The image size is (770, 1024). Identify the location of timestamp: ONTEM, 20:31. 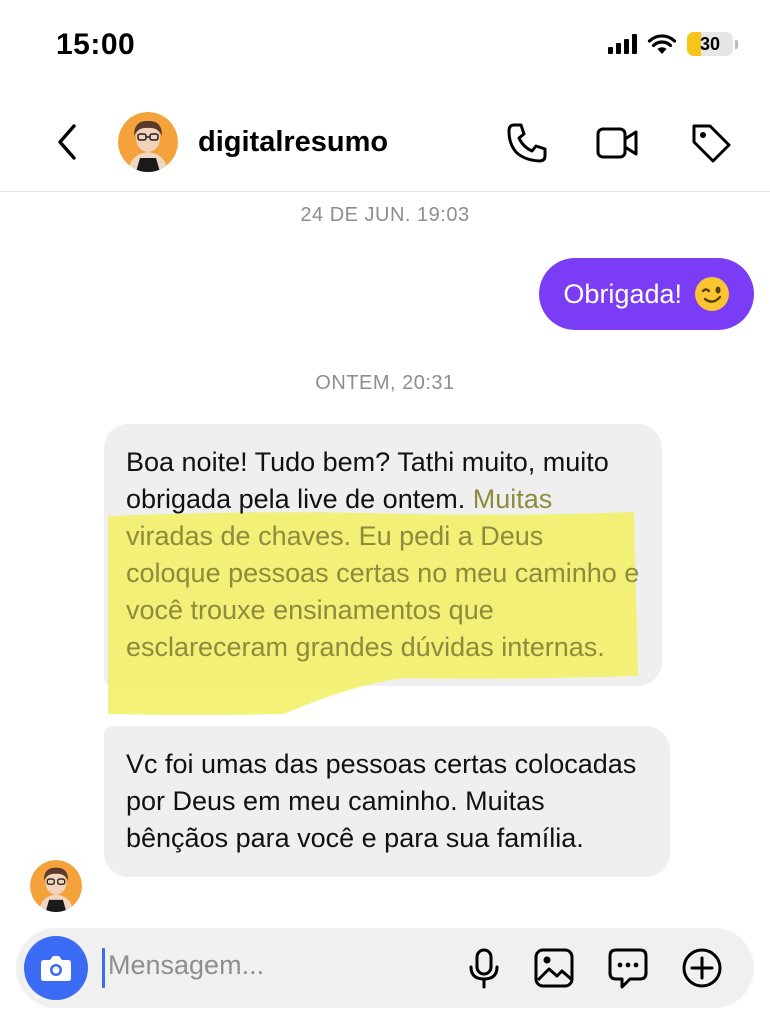
(385, 383).